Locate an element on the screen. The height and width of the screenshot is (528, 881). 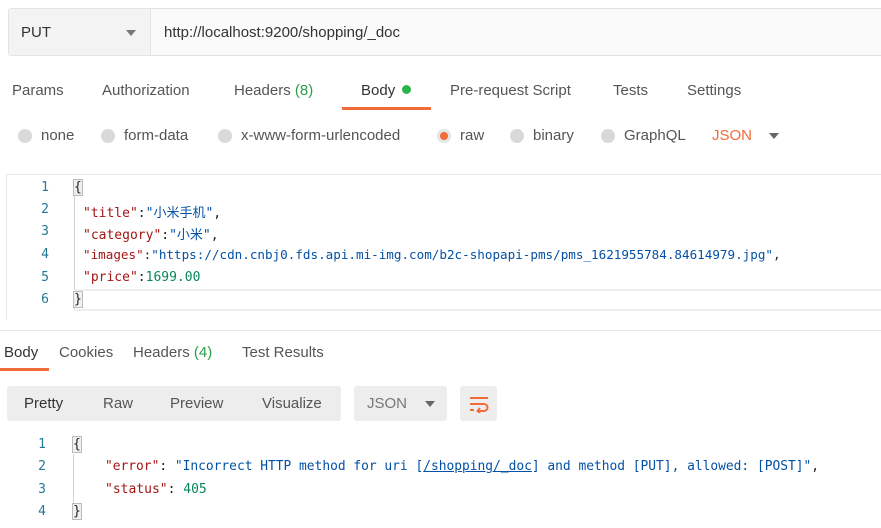
json-value: "Incorrect HTTP method for uri [ is located at coordinates (299, 466).